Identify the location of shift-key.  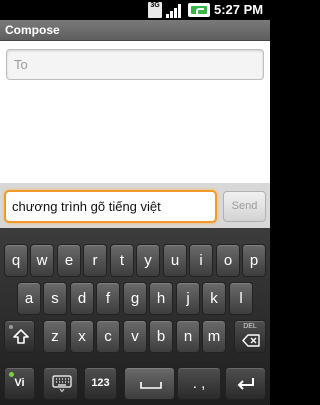
(19, 336).